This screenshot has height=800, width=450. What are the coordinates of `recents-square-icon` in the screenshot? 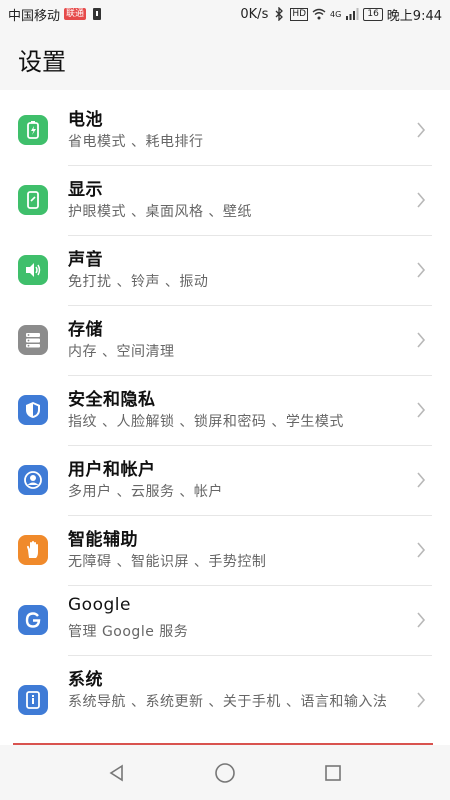 It's located at (333, 772).